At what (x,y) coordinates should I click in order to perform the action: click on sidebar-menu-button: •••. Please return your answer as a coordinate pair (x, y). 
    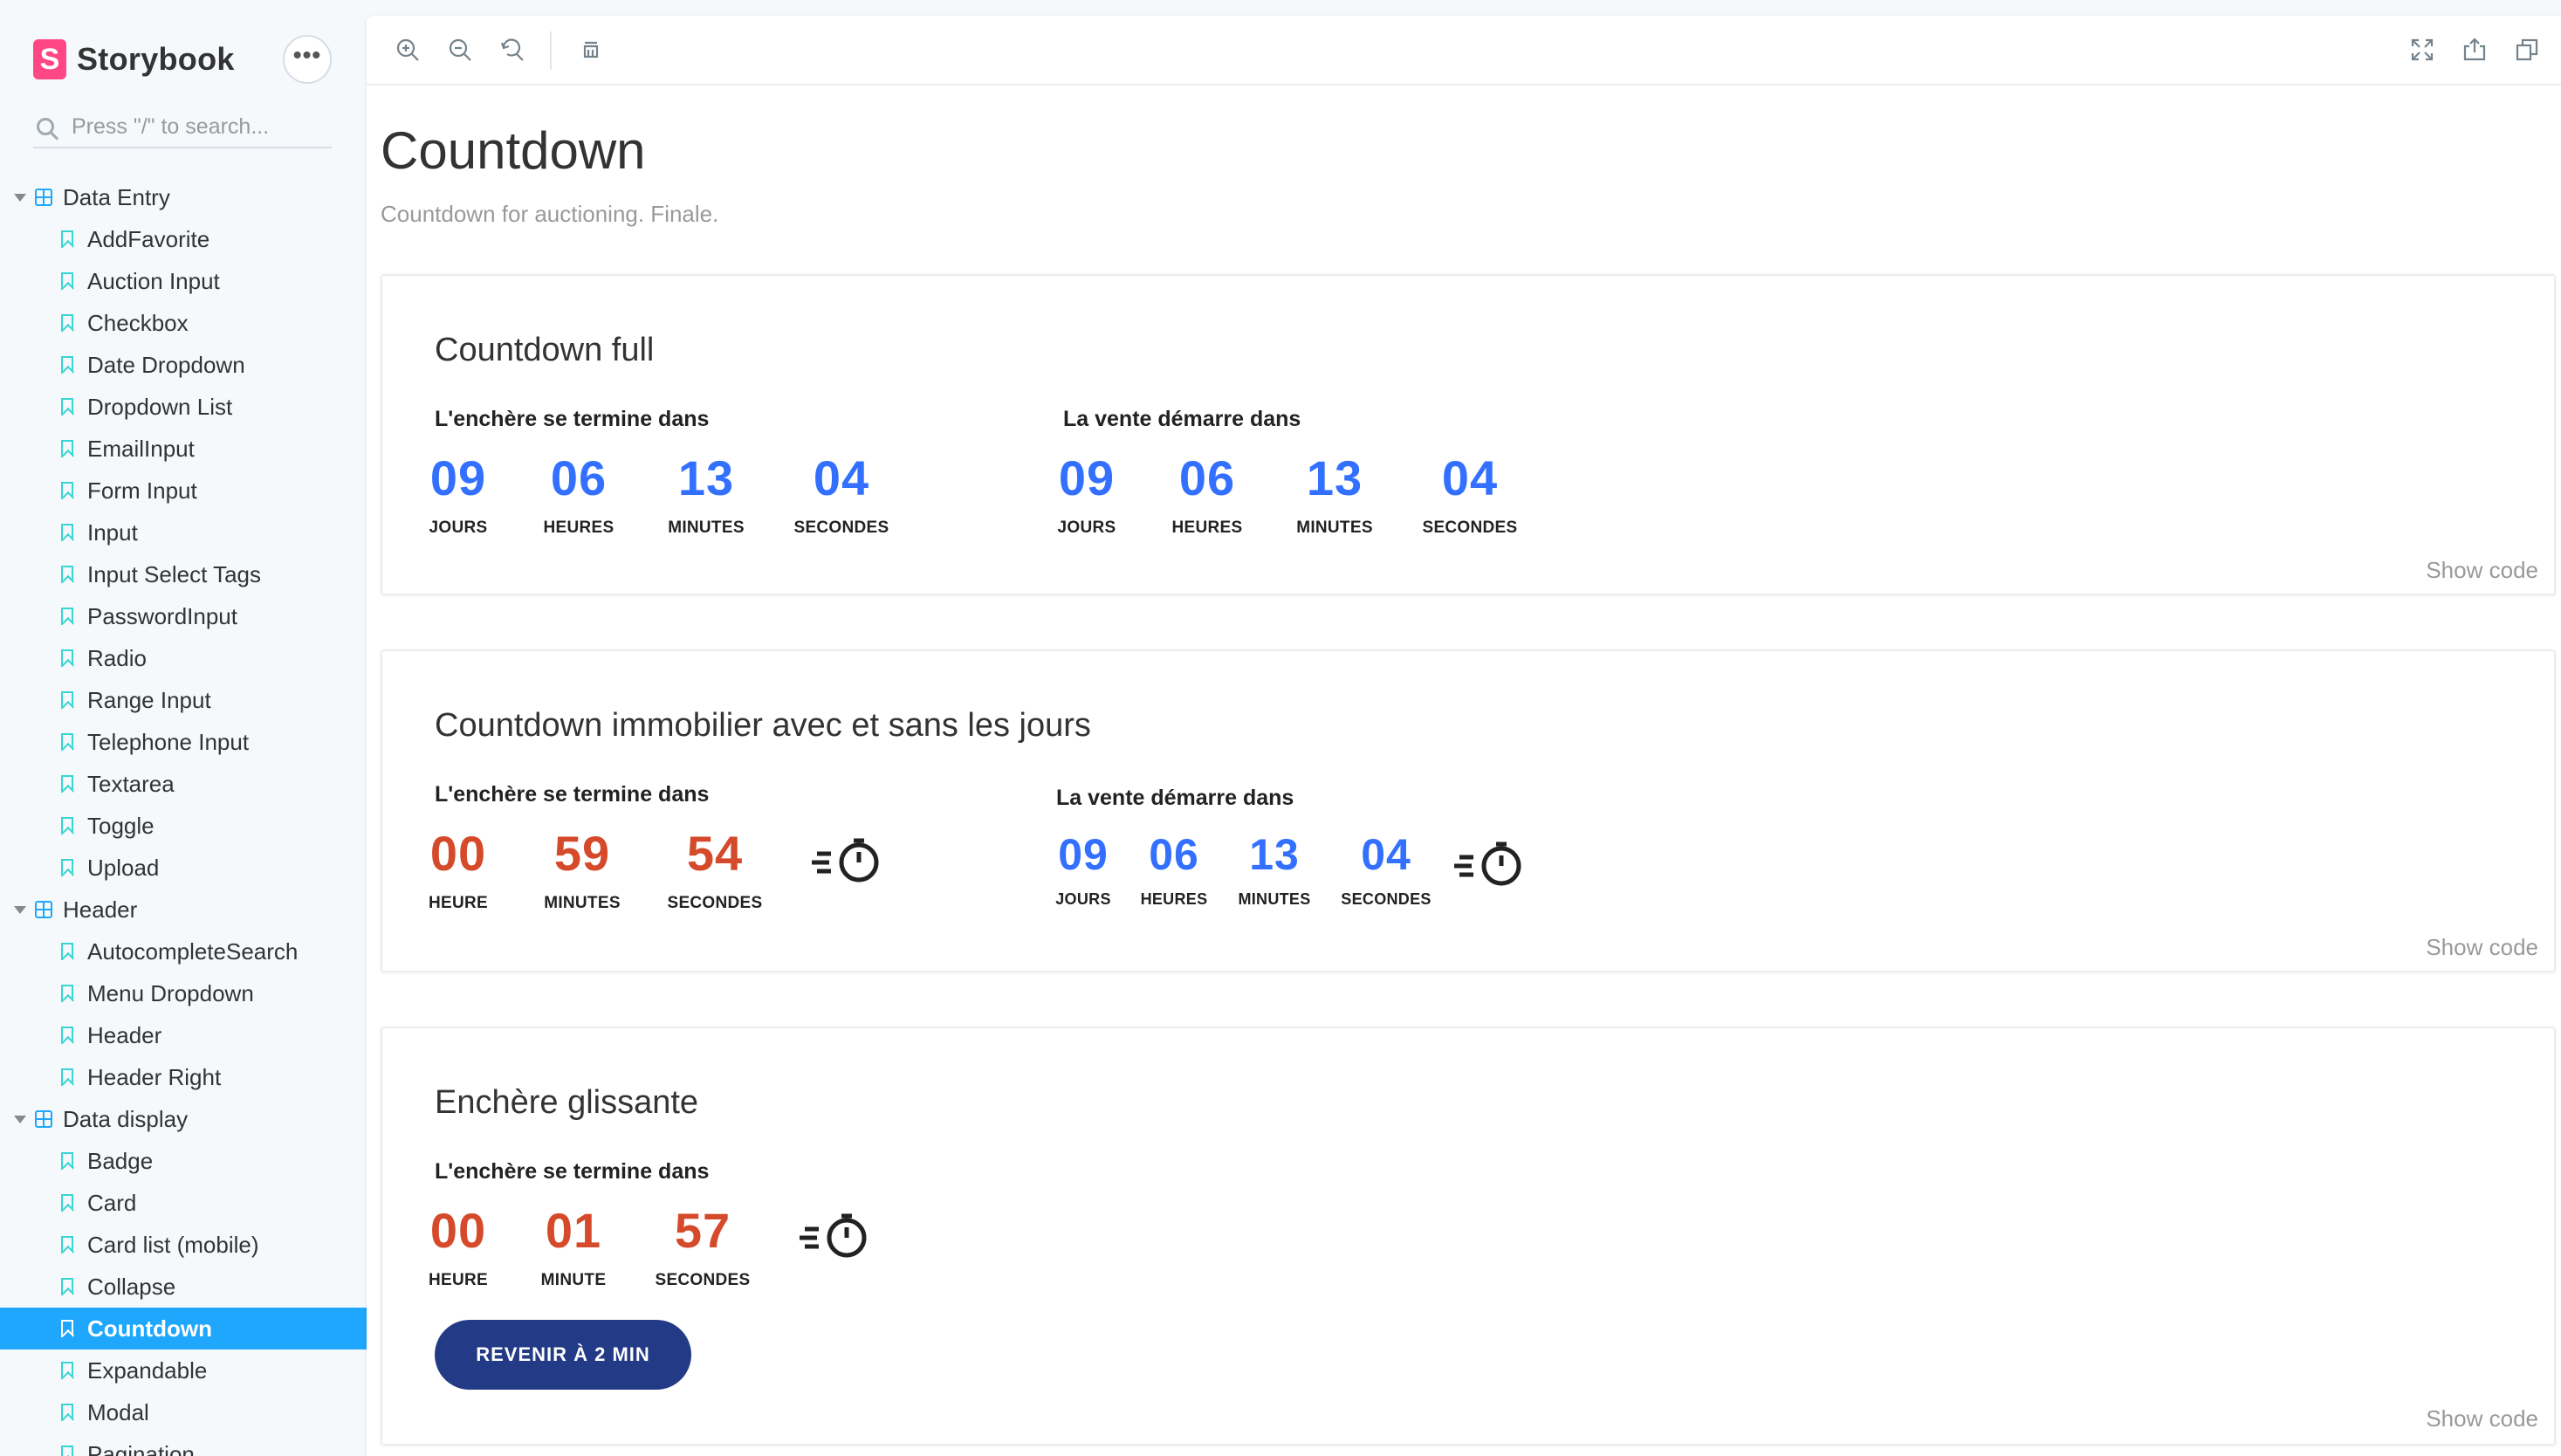
    Looking at the image, I should click on (307, 59).